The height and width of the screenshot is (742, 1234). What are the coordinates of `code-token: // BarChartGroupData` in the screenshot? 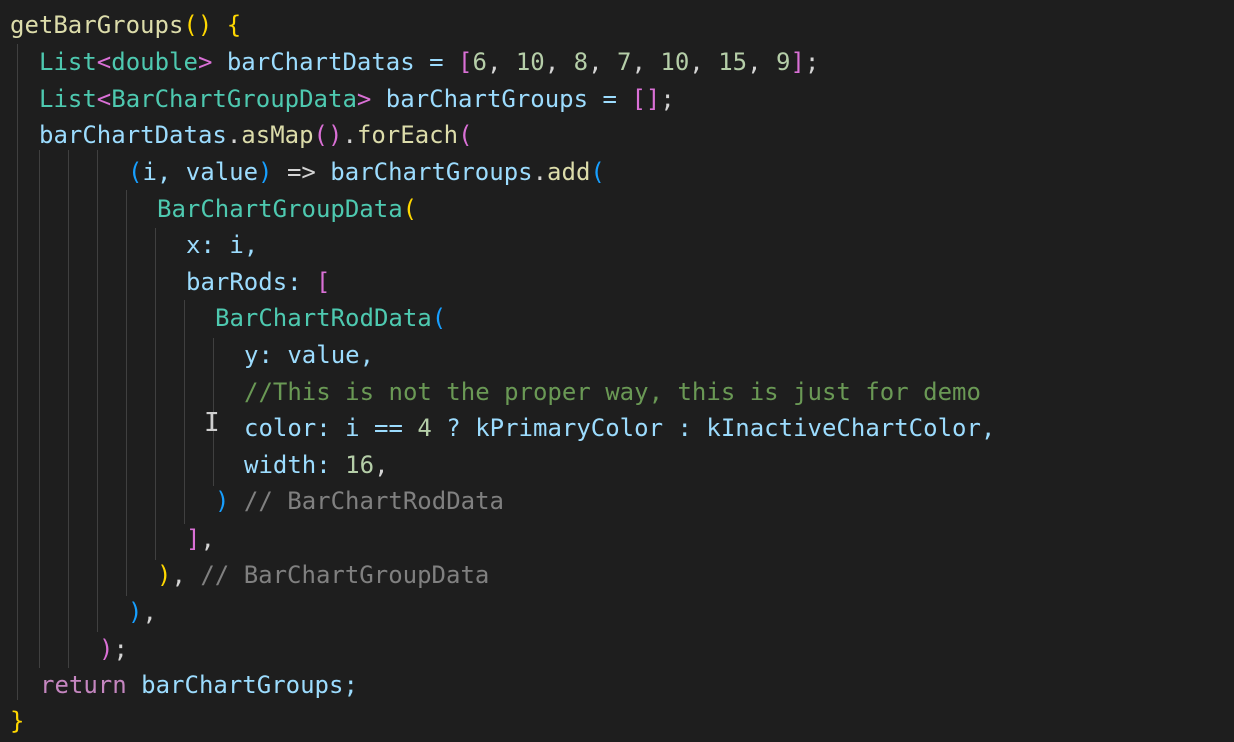 It's located at (345, 575).